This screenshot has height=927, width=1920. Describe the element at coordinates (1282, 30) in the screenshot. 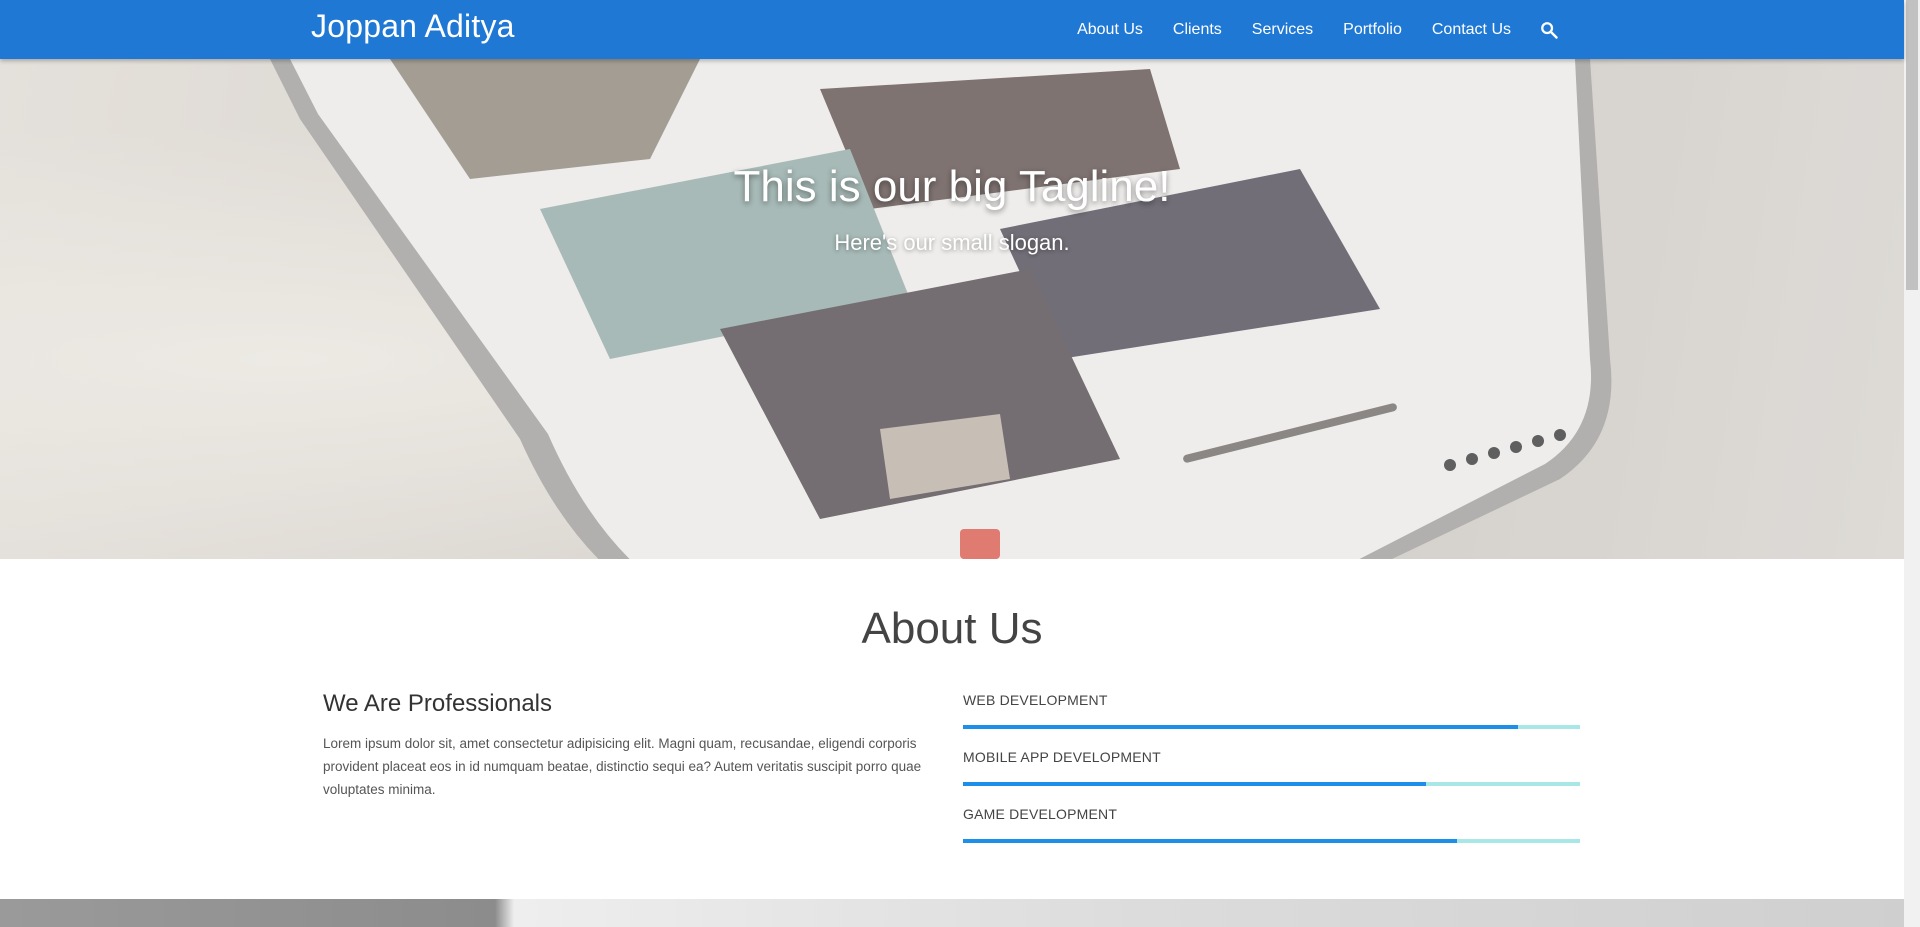

I see `nav-link-services: Services` at that location.